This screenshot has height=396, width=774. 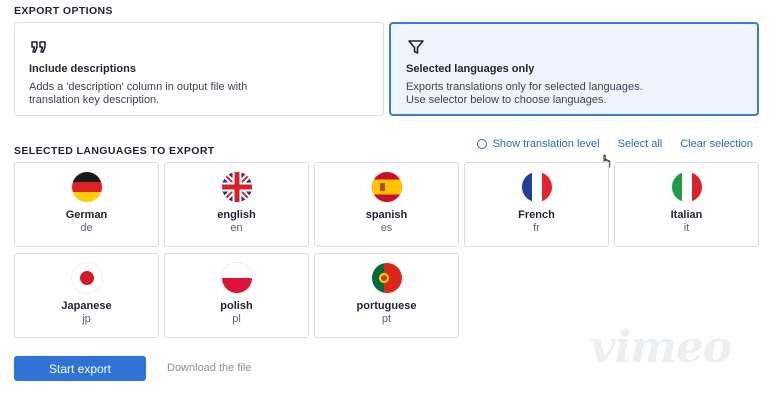 What do you see at coordinates (686, 228) in the screenshot?
I see `language-code: it` at bounding box center [686, 228].